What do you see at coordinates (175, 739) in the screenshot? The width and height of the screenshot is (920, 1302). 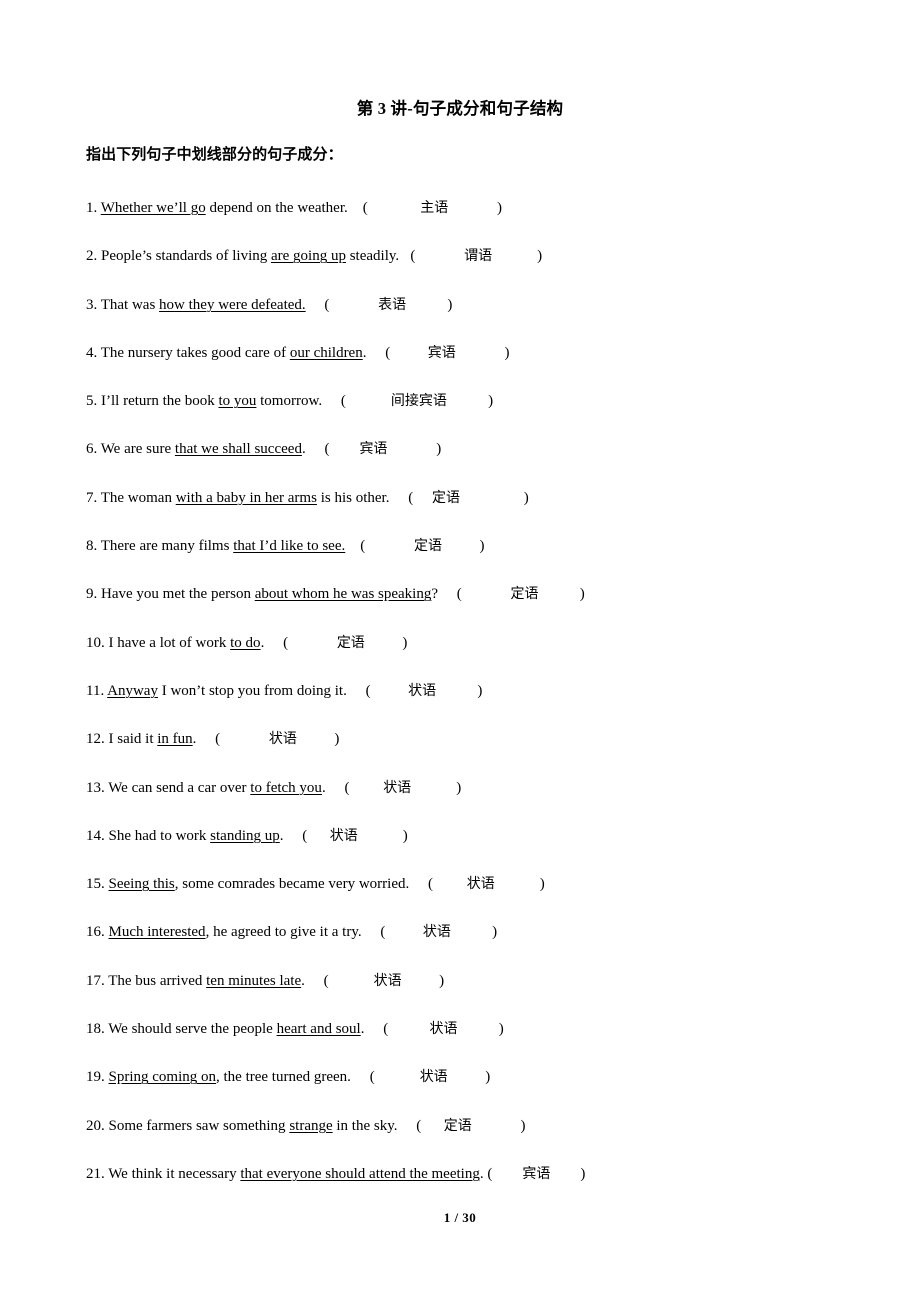 I see `underlined-phrase: in fun` at bounding box center [175, 739].